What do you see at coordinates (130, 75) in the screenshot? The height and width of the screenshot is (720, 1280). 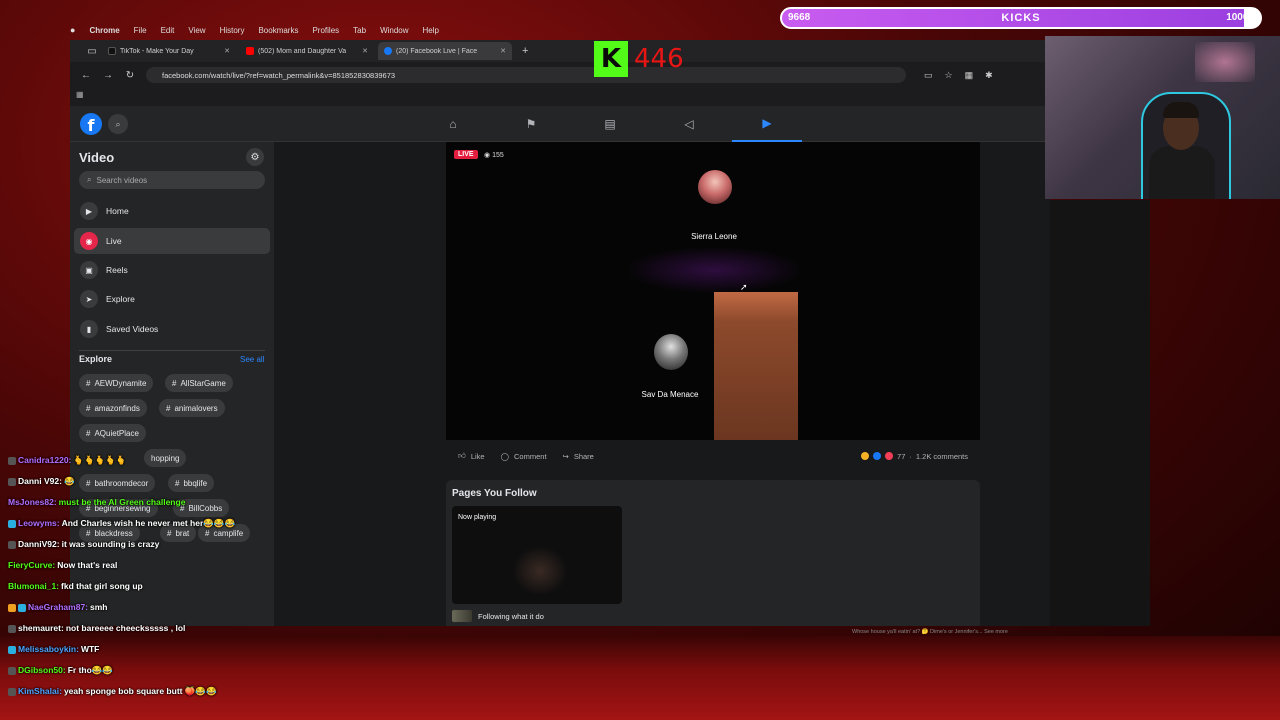 I see `reload-icon: ↻` at bounding box center [130, 75].